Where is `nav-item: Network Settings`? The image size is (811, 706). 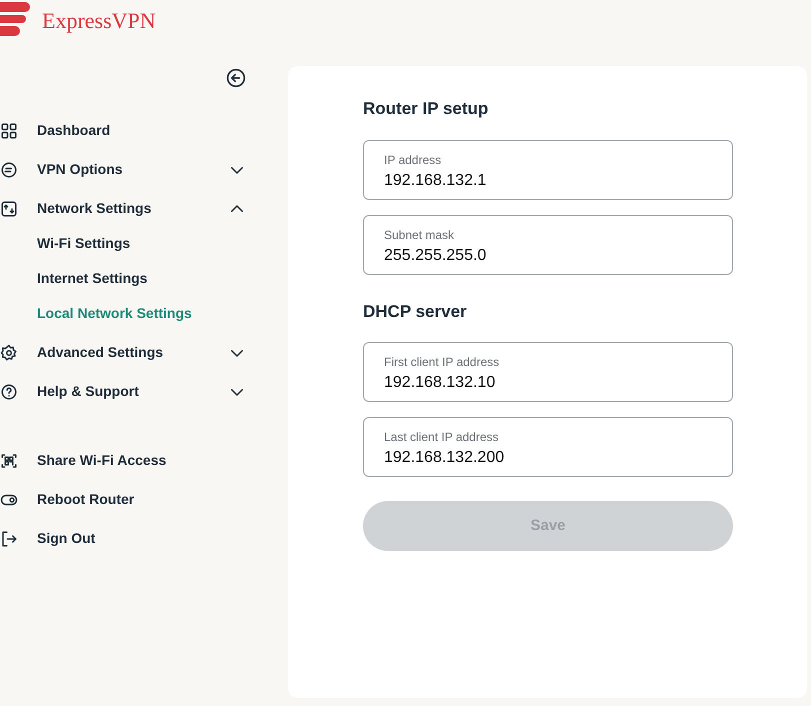
nav-item: Network Settings is located at coordinates (132, 208).